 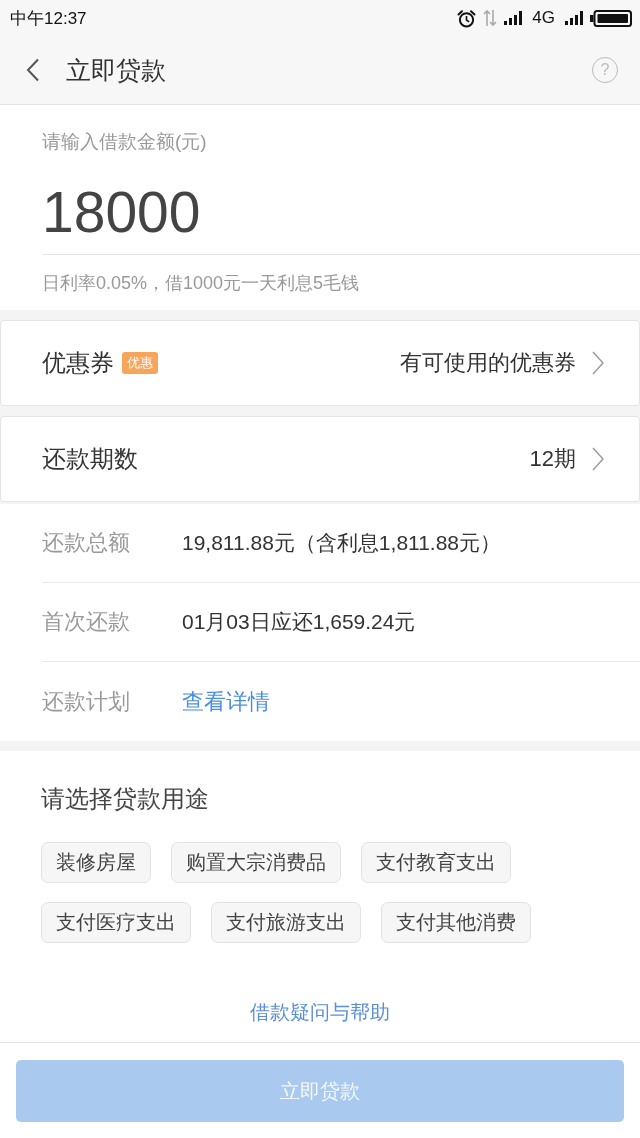 I want to click on detail-value: 01月03日应还1,659.24元, so click(x=299, y=622).